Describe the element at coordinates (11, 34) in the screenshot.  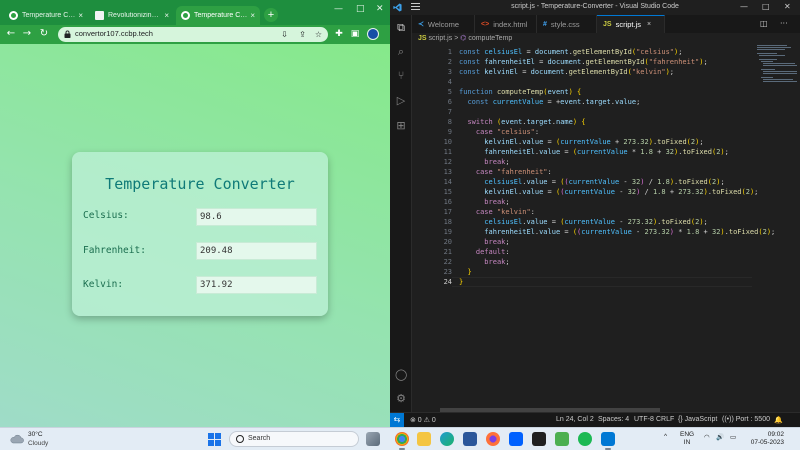
I see `back-icon: ←` at that location.